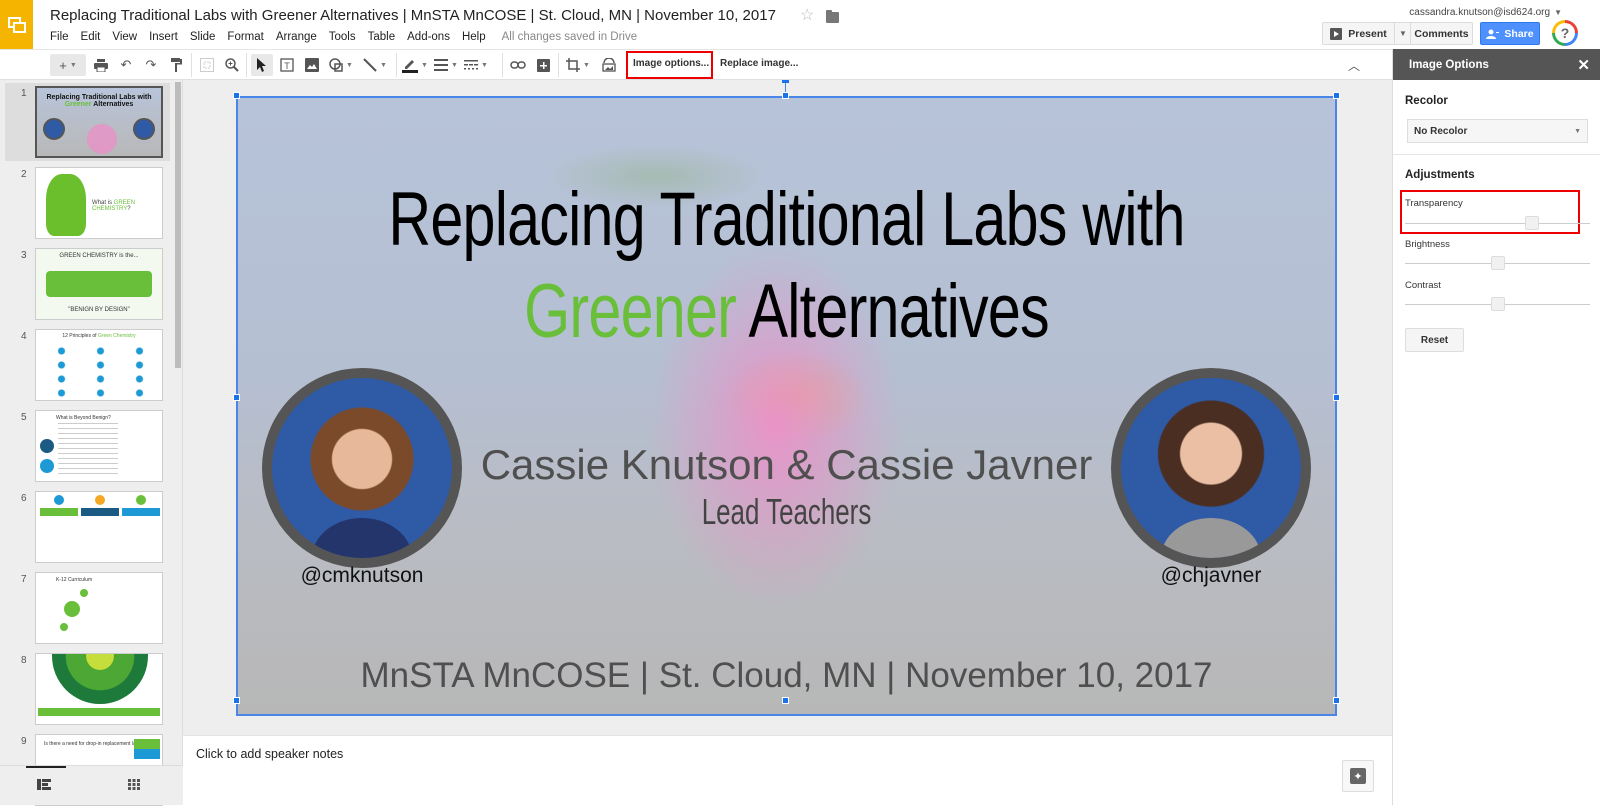  I want to click on thumb-node, so click(72, 609).